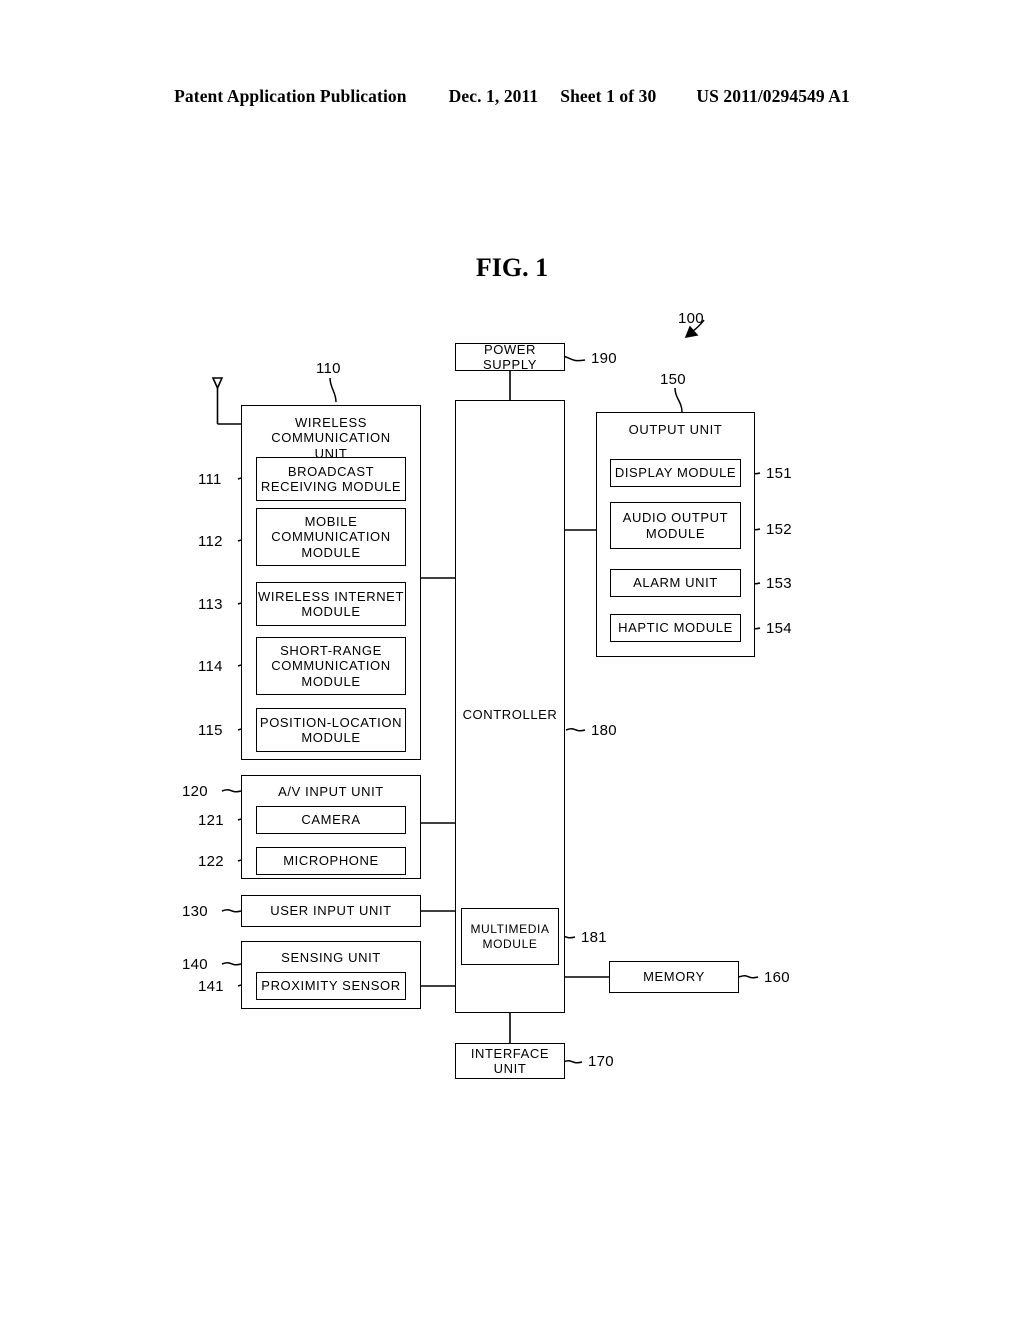  Describe the element at coordinates (210, 604) in the screenshot. I see `ref-113: 113` at that location.